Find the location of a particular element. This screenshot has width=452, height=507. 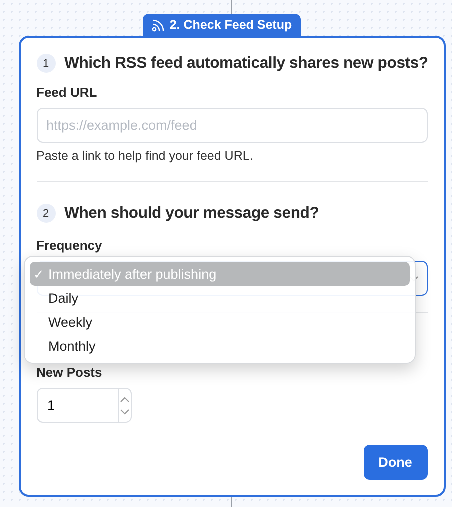

step-number: 2 is located at coordinates (46, 213).